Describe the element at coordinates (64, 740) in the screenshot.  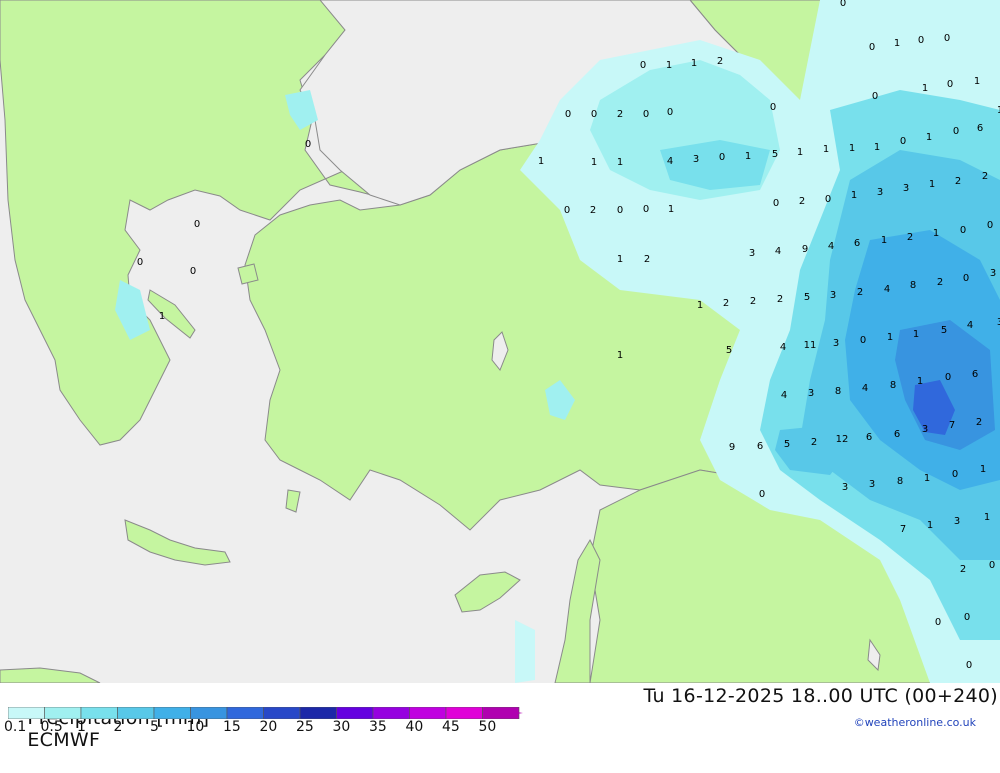
I see `model-name: ECMWF` at that location.